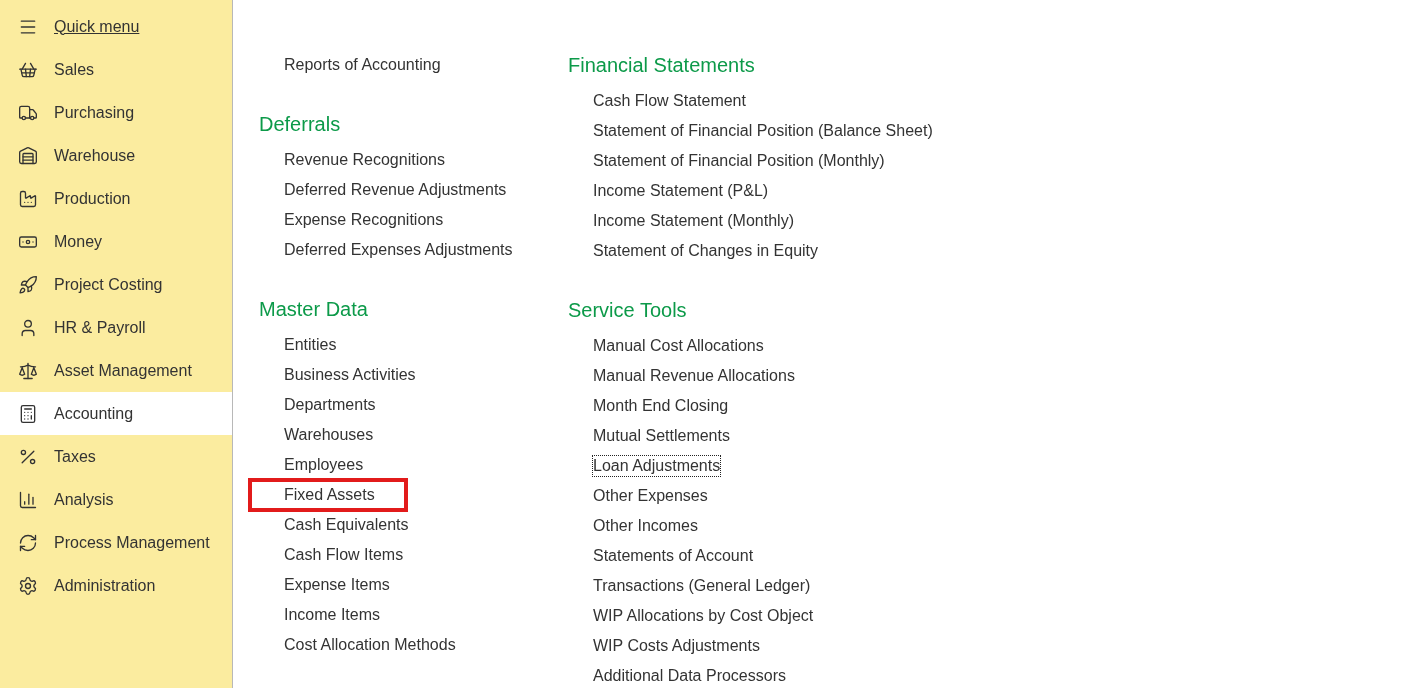 This screenshot has width=1412, height=688. I want to click on menu-link: Statement of Changes in Equity, so click(706, 251).